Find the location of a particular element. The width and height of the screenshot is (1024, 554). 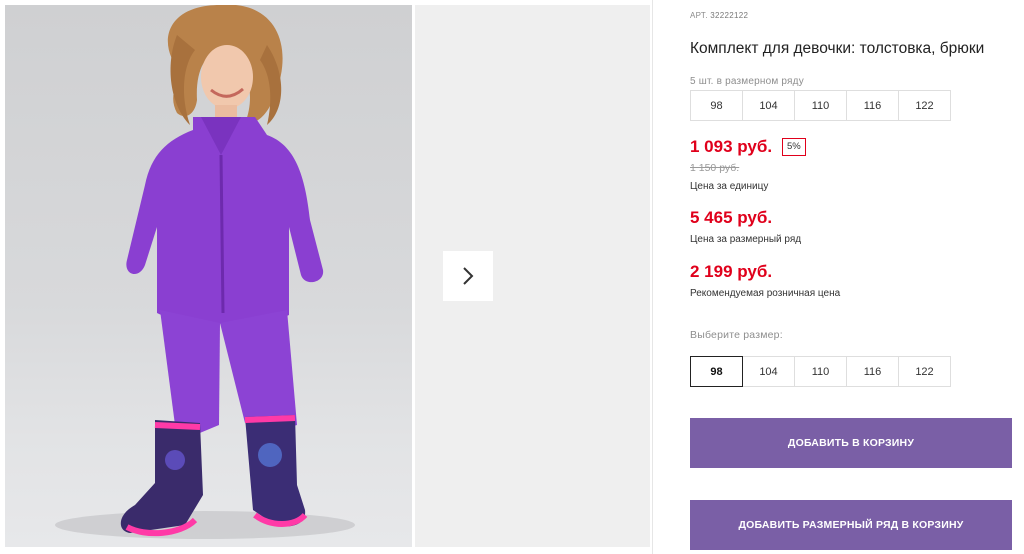

size-option-110: 110 is located at coordinates (820, 371).